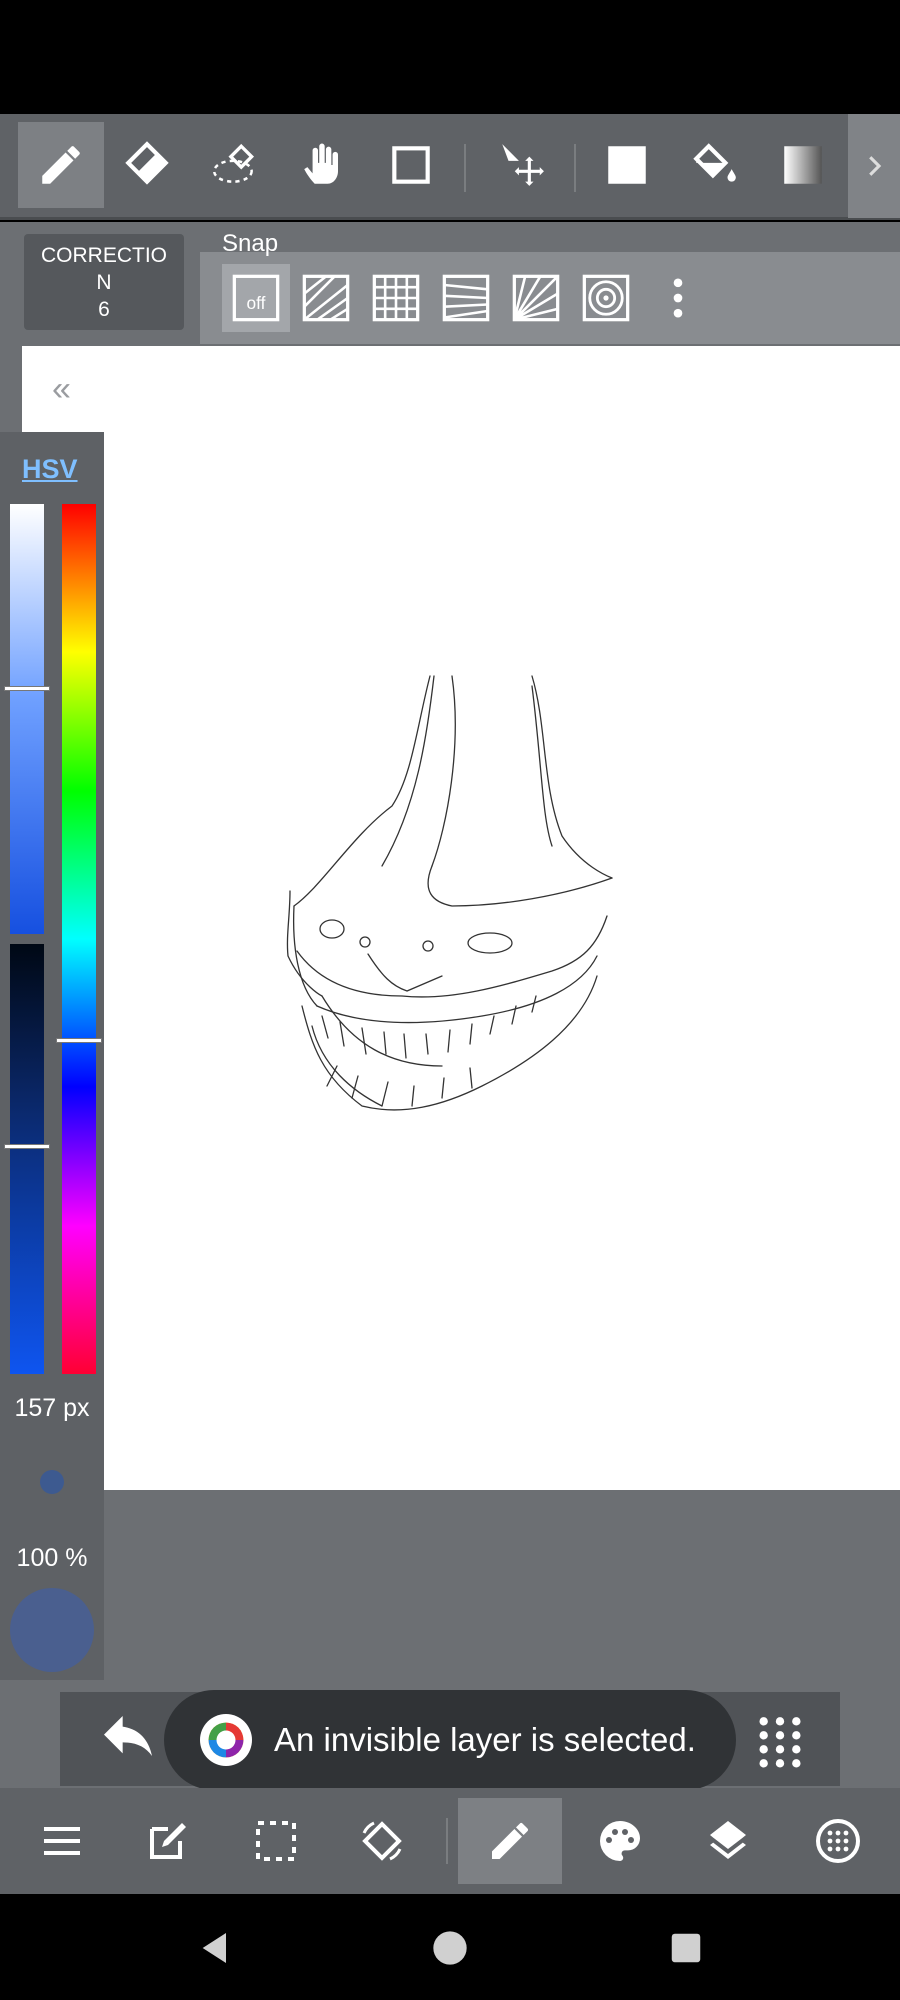  I want to click on snap-grid-button, so click(396, 298).